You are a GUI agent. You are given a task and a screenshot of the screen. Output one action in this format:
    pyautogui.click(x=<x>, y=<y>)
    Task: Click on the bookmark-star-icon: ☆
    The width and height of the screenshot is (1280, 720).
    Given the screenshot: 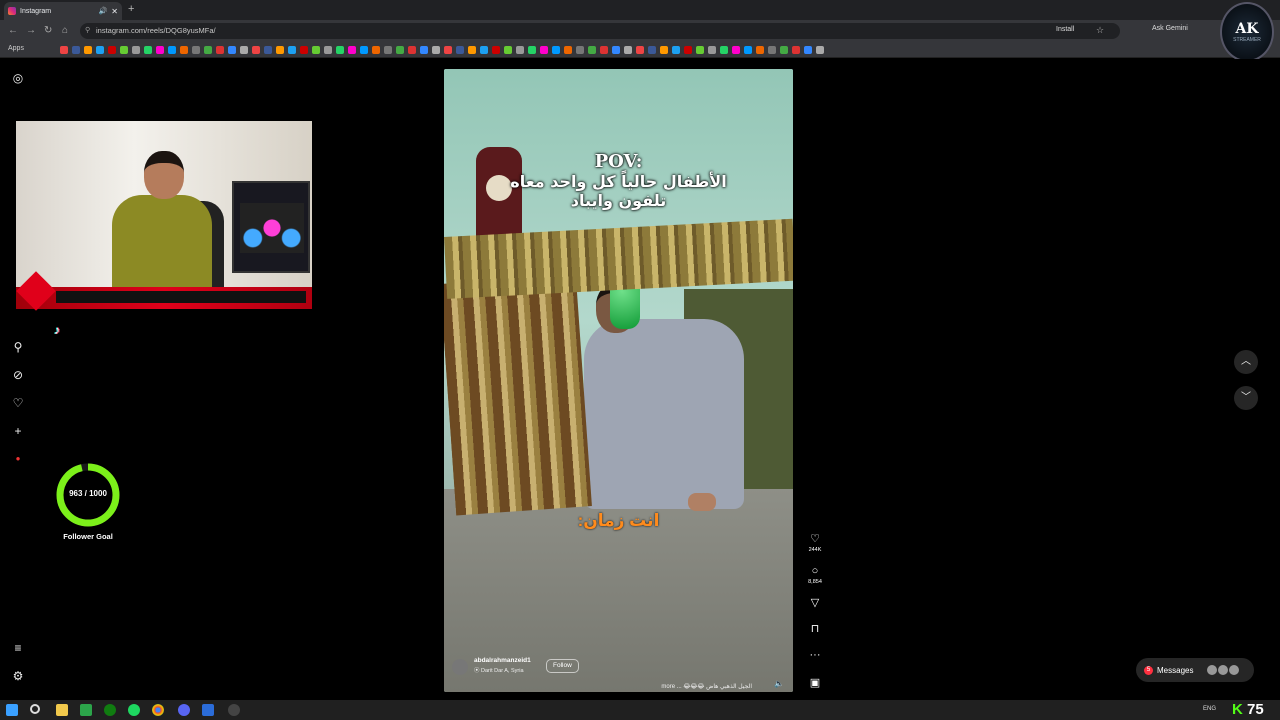 What is the action you would take?
    pyautogui.click(x=1100, y=30)
    